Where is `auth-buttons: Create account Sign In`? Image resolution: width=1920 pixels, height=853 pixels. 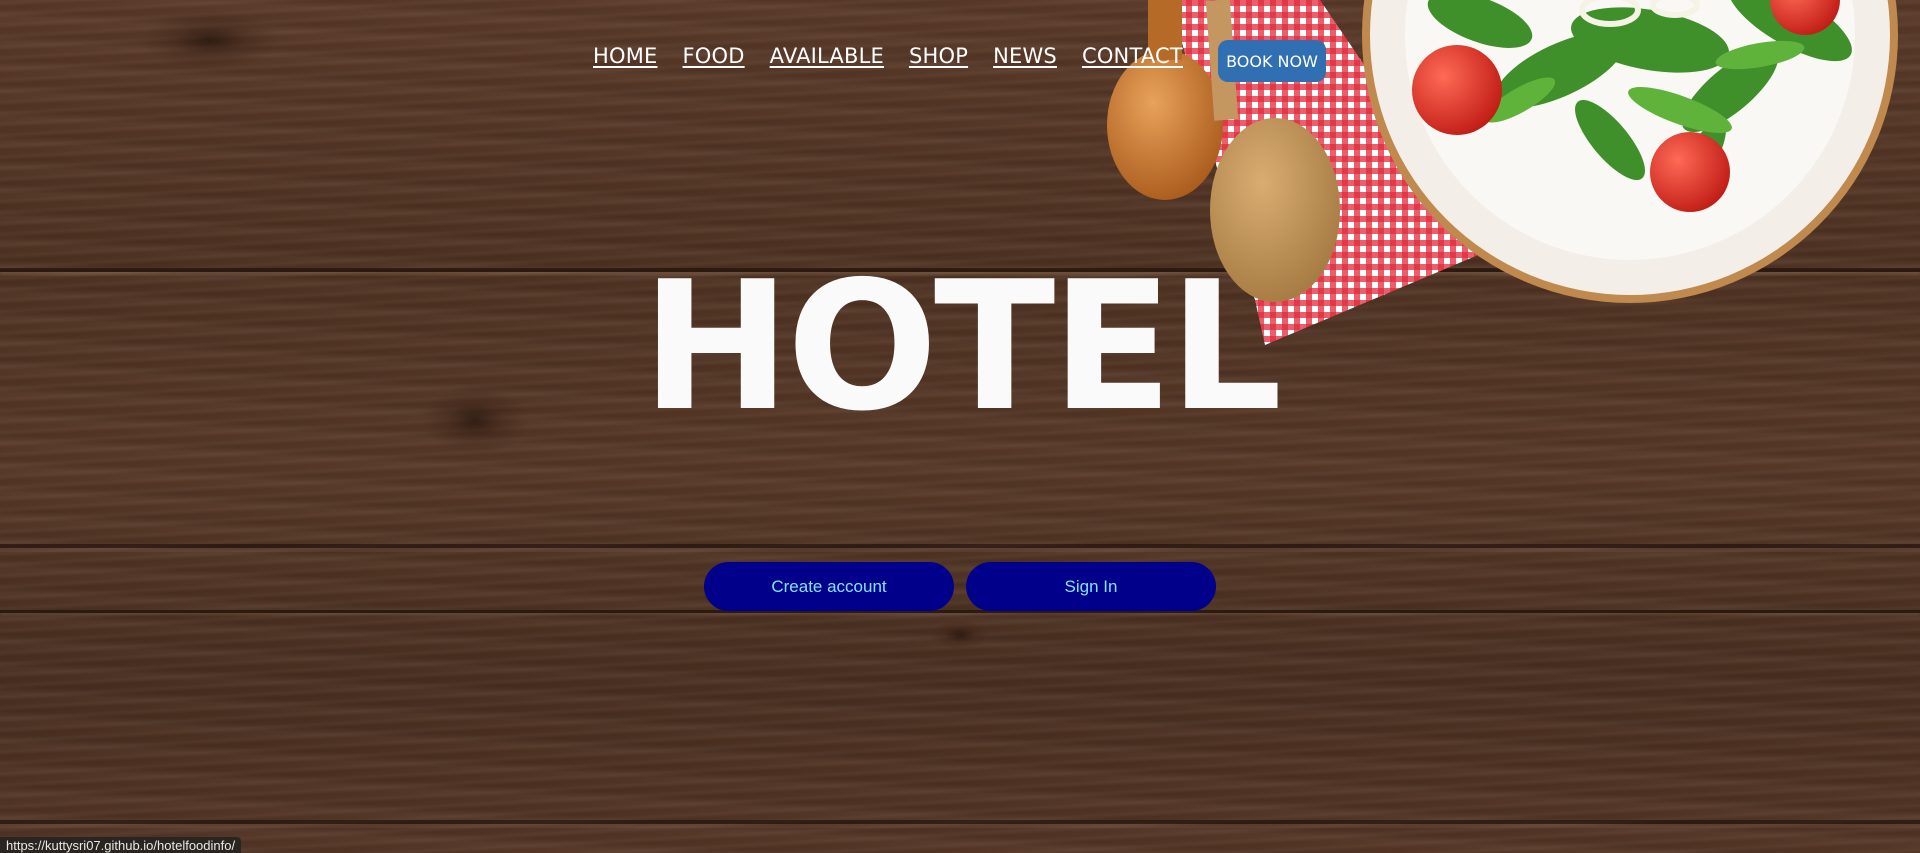 auth-buttons: Create account Sign In is located at coordinates (966, 586).